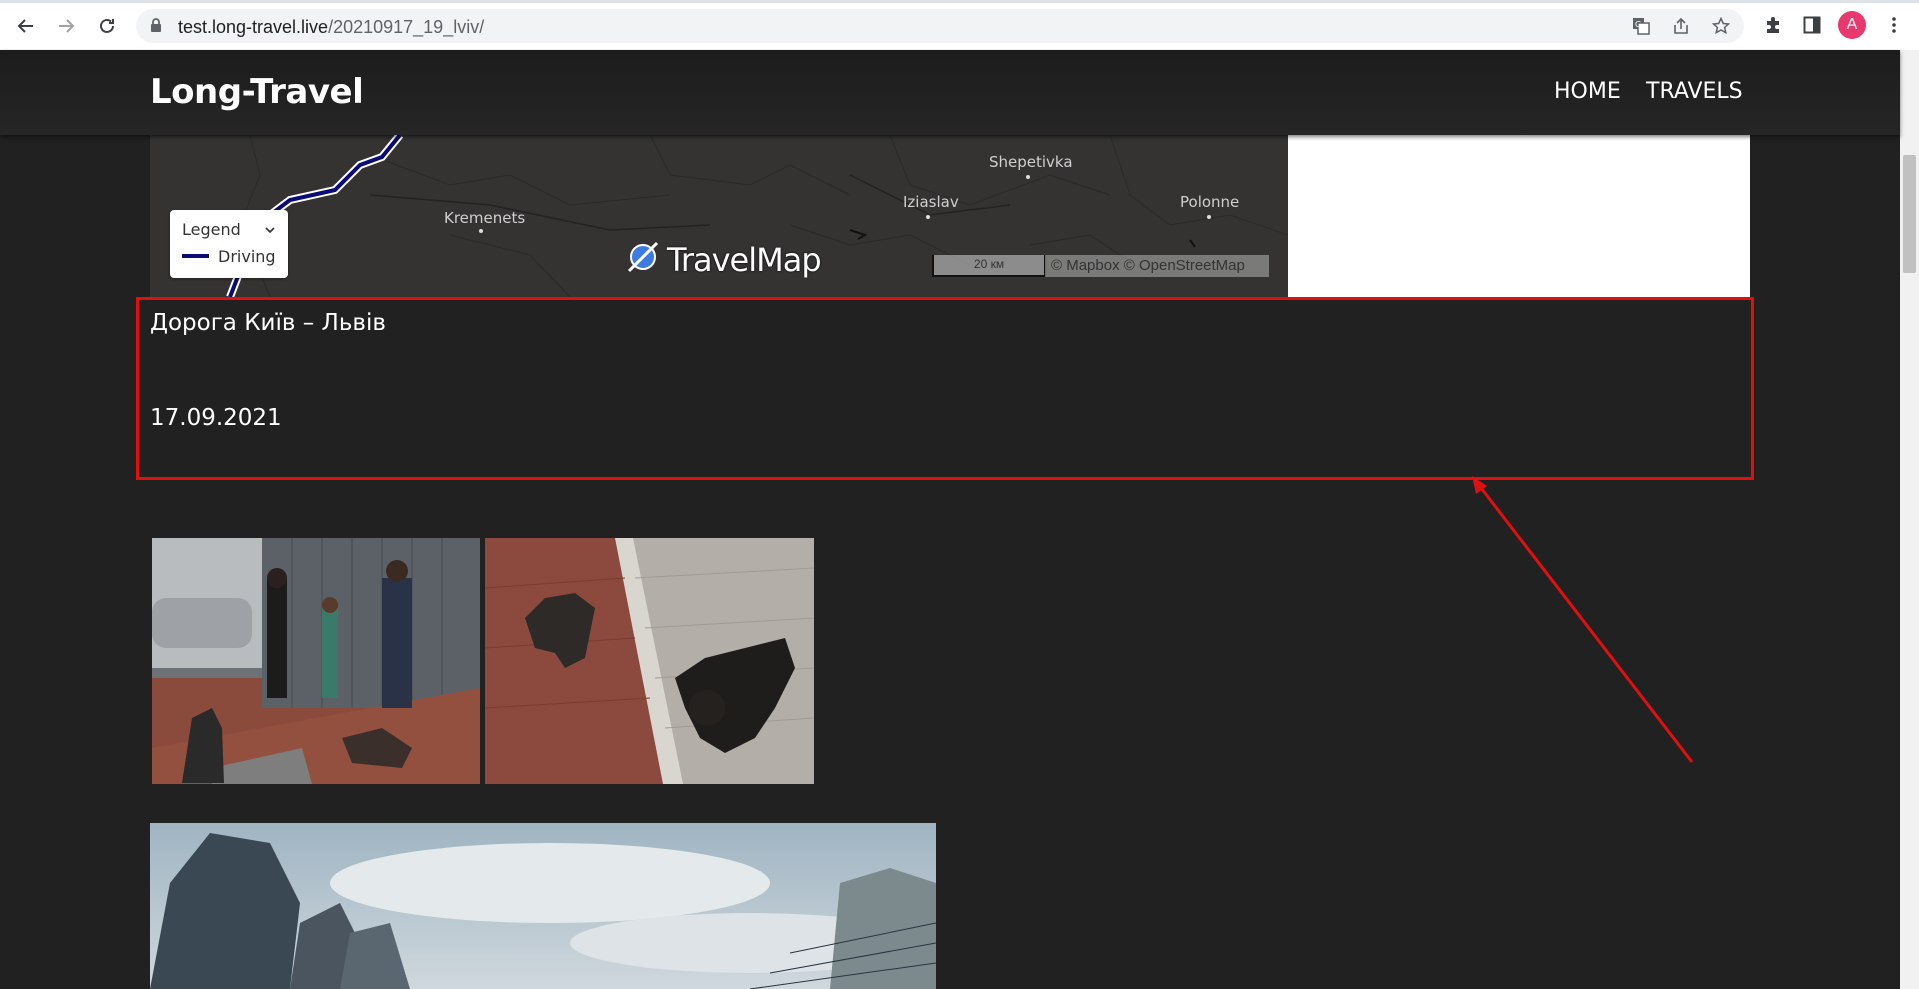  What do you see at coordinates (1694, 91) in the screenshot?
I see `nav-travels-link: TRAVELS` at bounding box center [1694, 91].